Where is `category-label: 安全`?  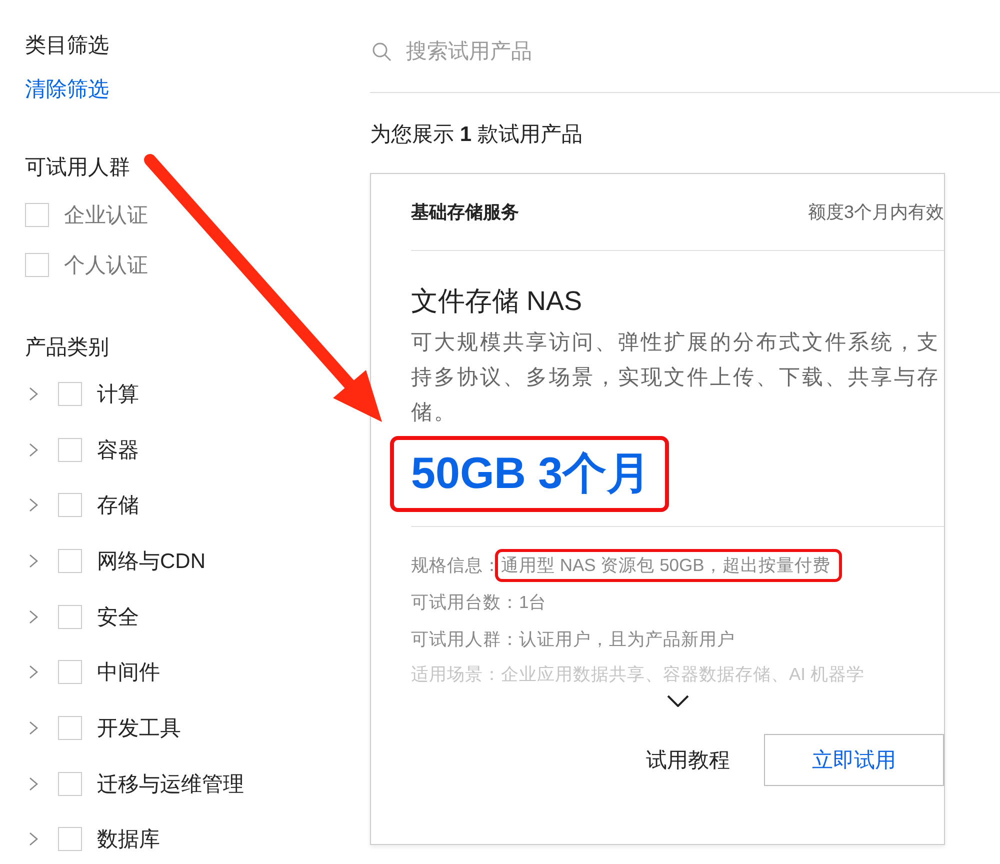
category-label: 安全 is located at coordinates (118, 616).